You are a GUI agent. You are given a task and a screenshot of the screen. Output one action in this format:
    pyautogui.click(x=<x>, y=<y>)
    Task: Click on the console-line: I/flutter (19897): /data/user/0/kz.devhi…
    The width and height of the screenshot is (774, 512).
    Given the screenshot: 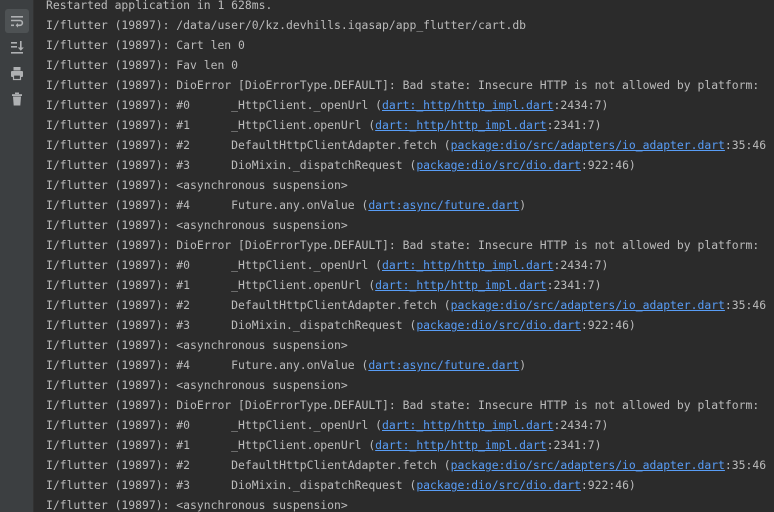 What is the action you would take?
    pyautogui.click(x=286, y=25)
    